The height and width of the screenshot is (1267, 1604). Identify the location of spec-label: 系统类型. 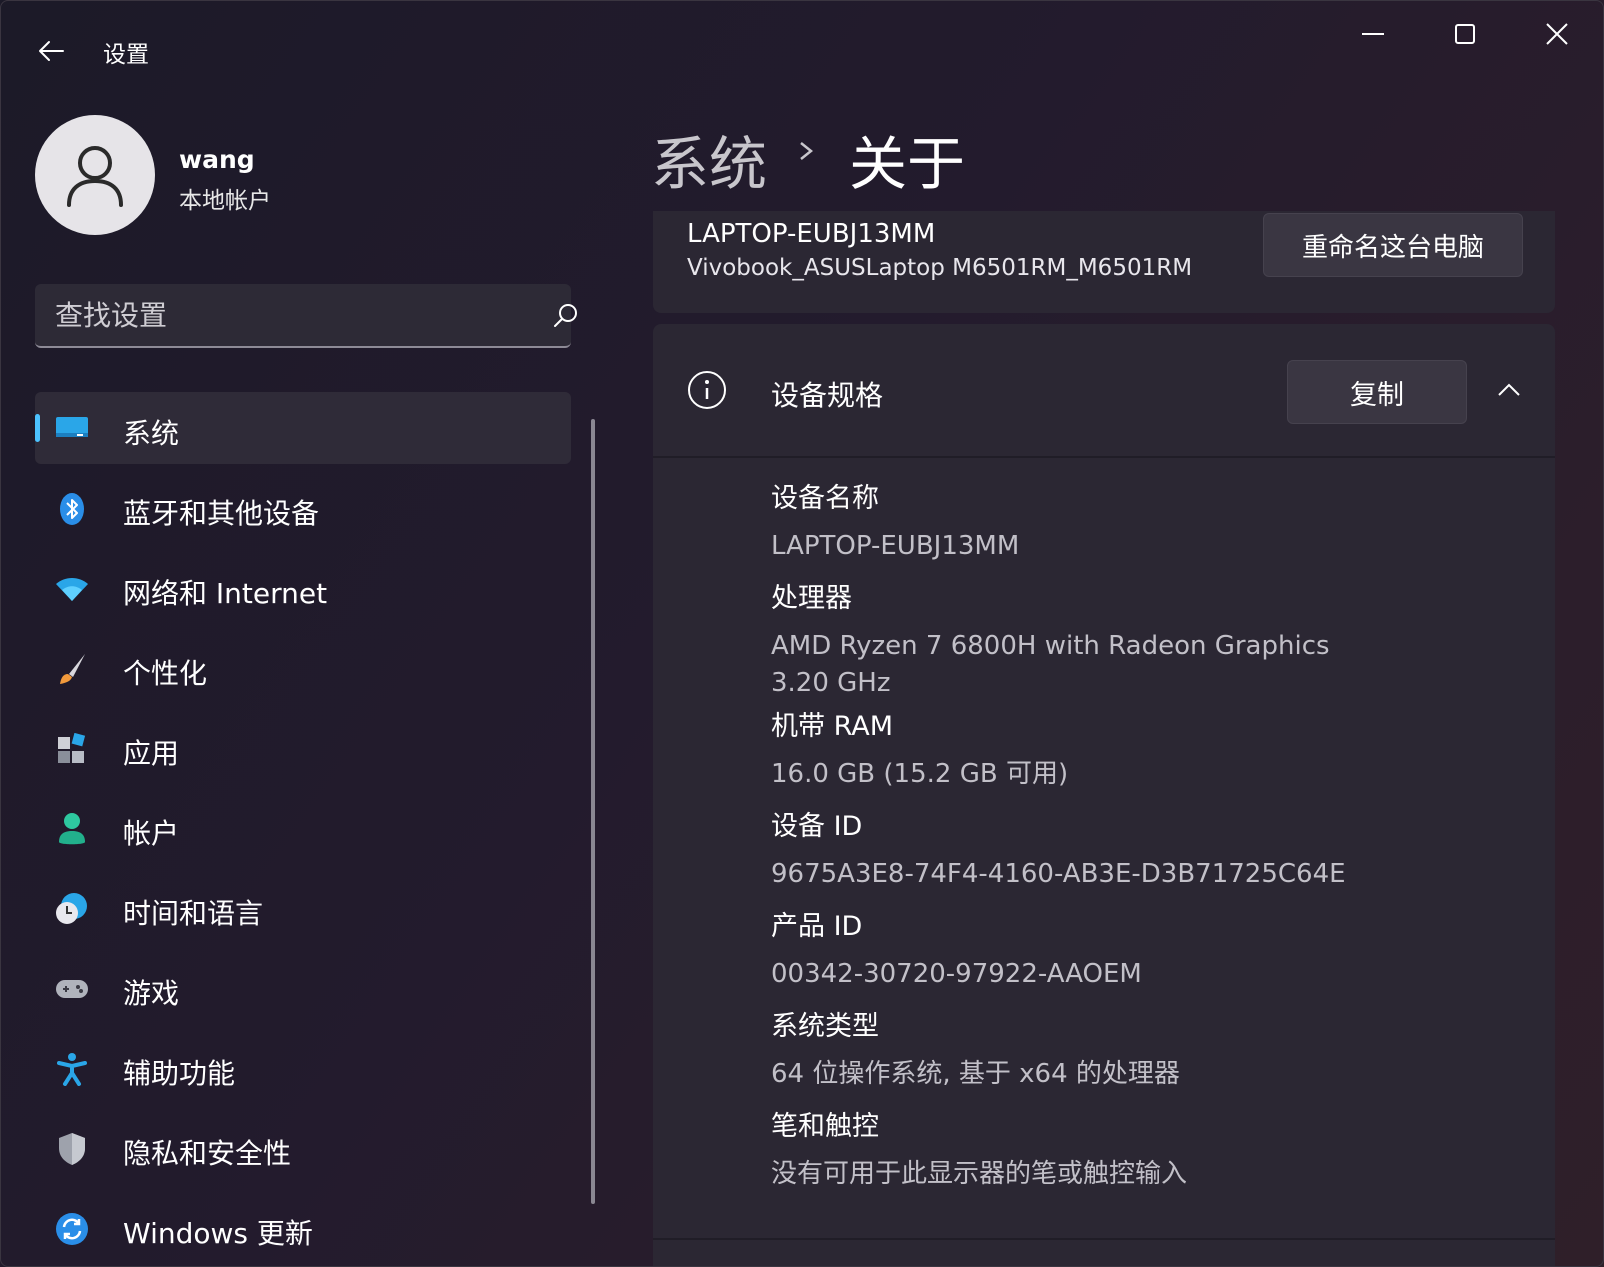
(825, 1026).